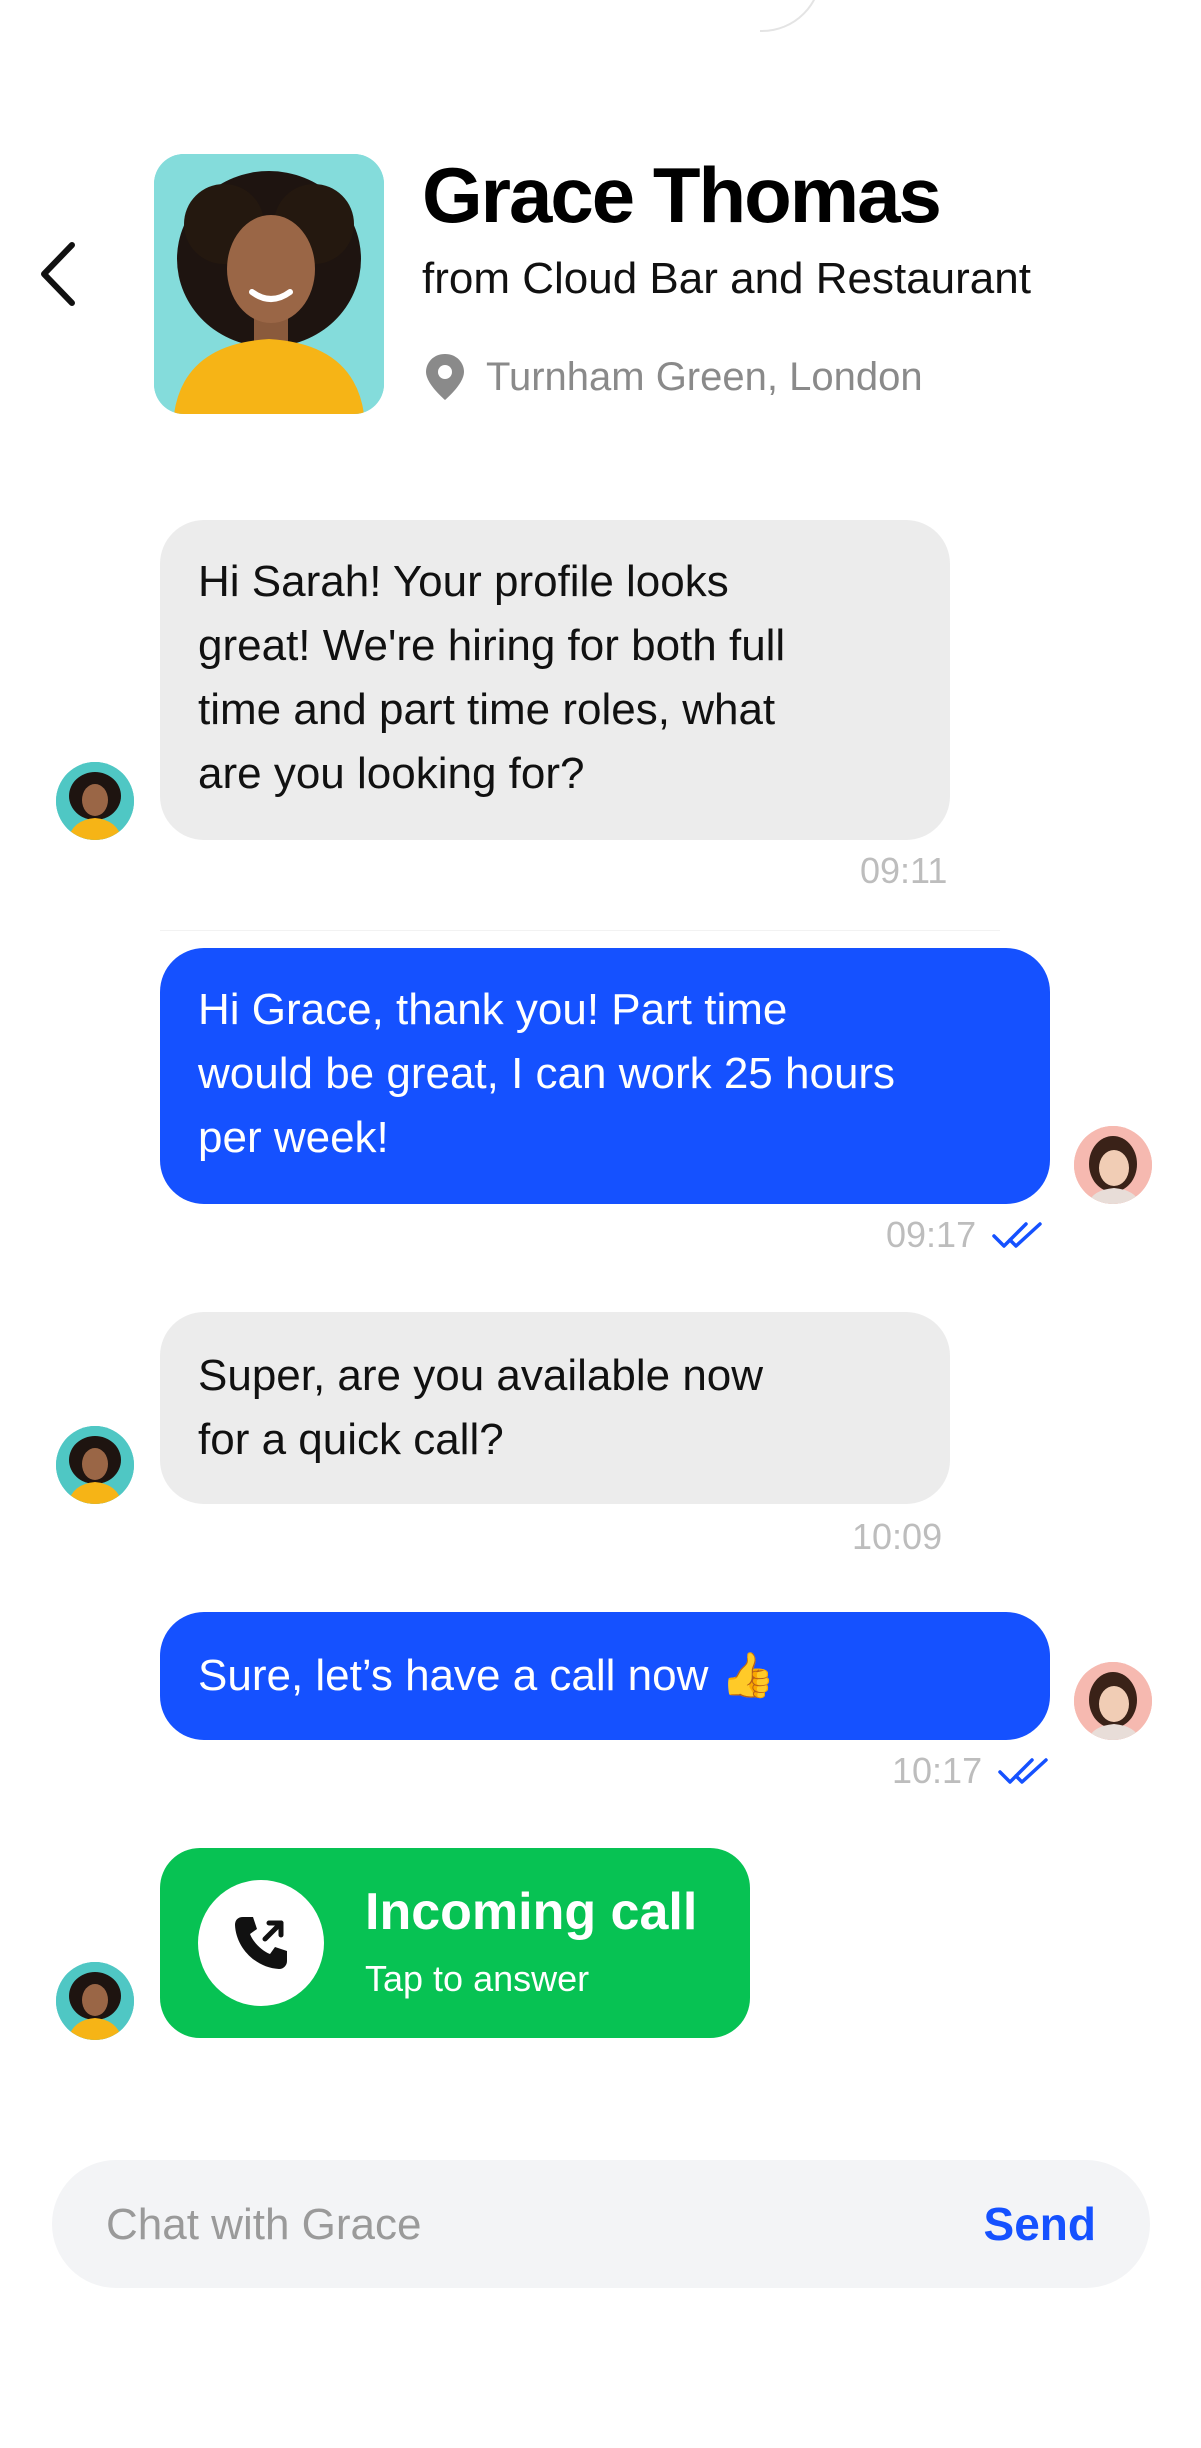 Image resolution: width=1201 pixels, height=2448 pixels. I want to click on location-text: Turnham Green, London, so click(704, 376).